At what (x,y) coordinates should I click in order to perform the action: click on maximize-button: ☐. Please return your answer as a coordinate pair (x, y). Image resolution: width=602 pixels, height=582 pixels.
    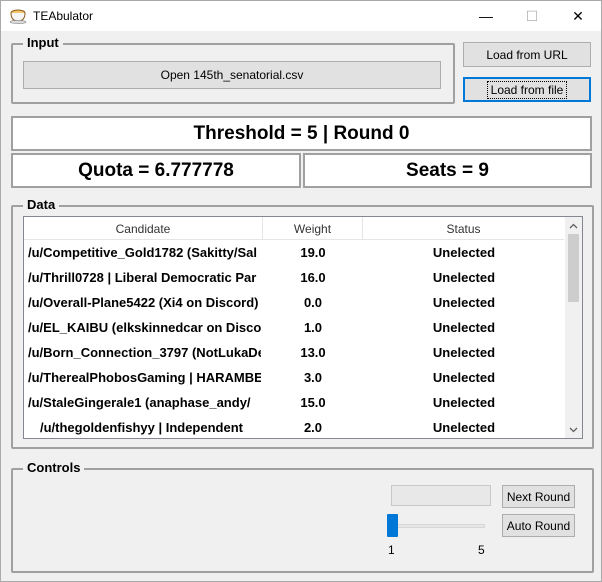
    Looking at the image, I should click on (532, 16).